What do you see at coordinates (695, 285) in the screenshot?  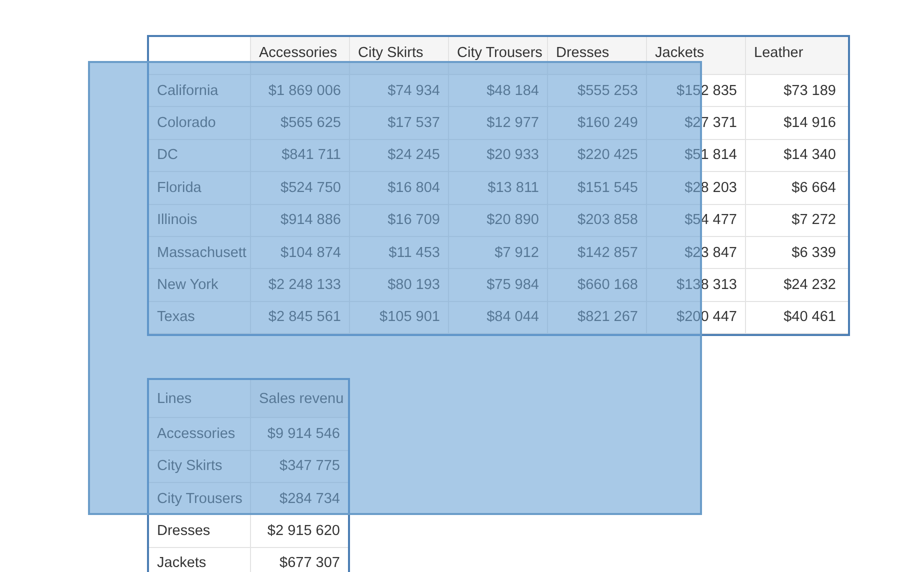 I see `table-cell: $138 313` at bounding box center [695, 285].